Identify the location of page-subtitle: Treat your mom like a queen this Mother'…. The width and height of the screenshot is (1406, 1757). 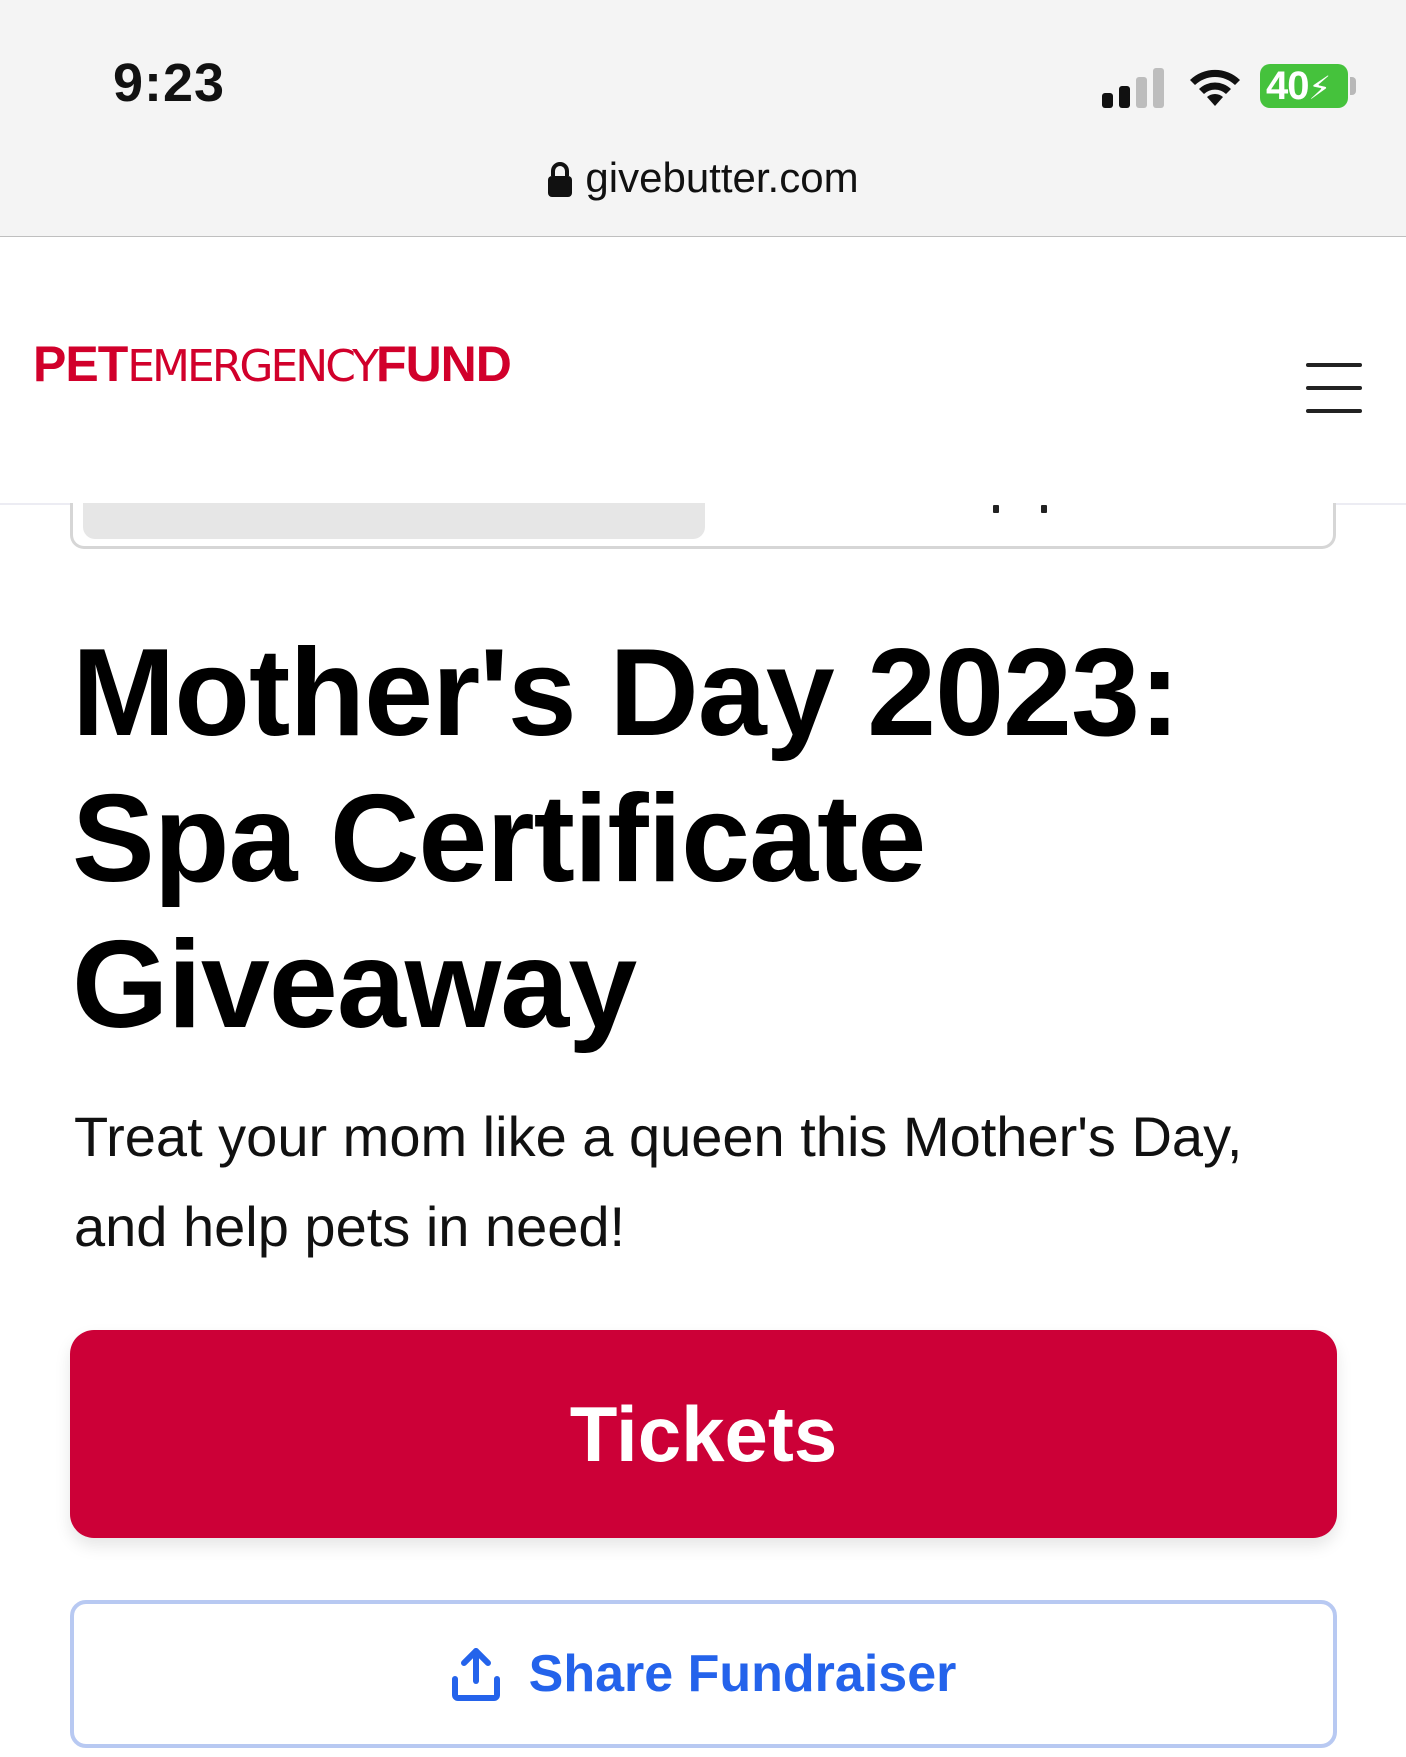
(658, 1181).